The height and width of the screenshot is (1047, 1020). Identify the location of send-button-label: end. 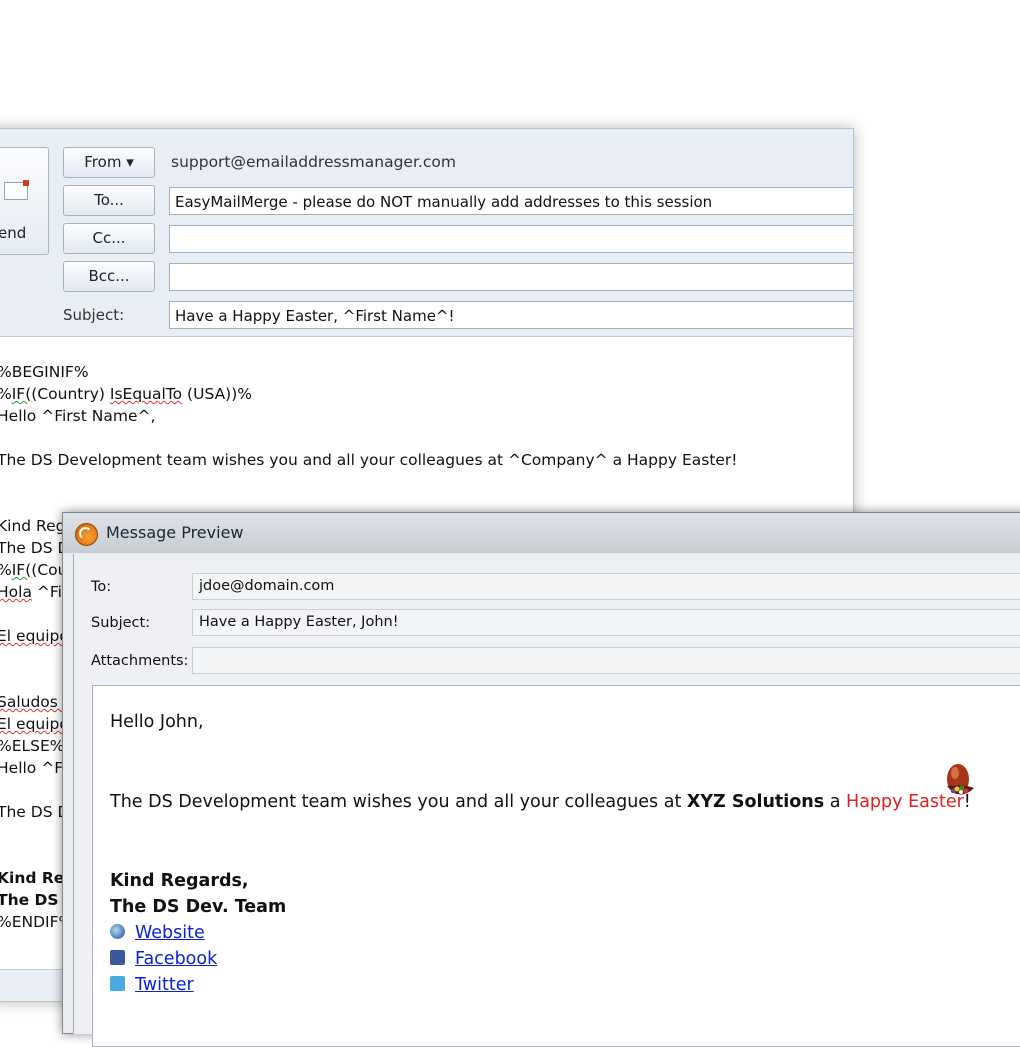
(13, 233).